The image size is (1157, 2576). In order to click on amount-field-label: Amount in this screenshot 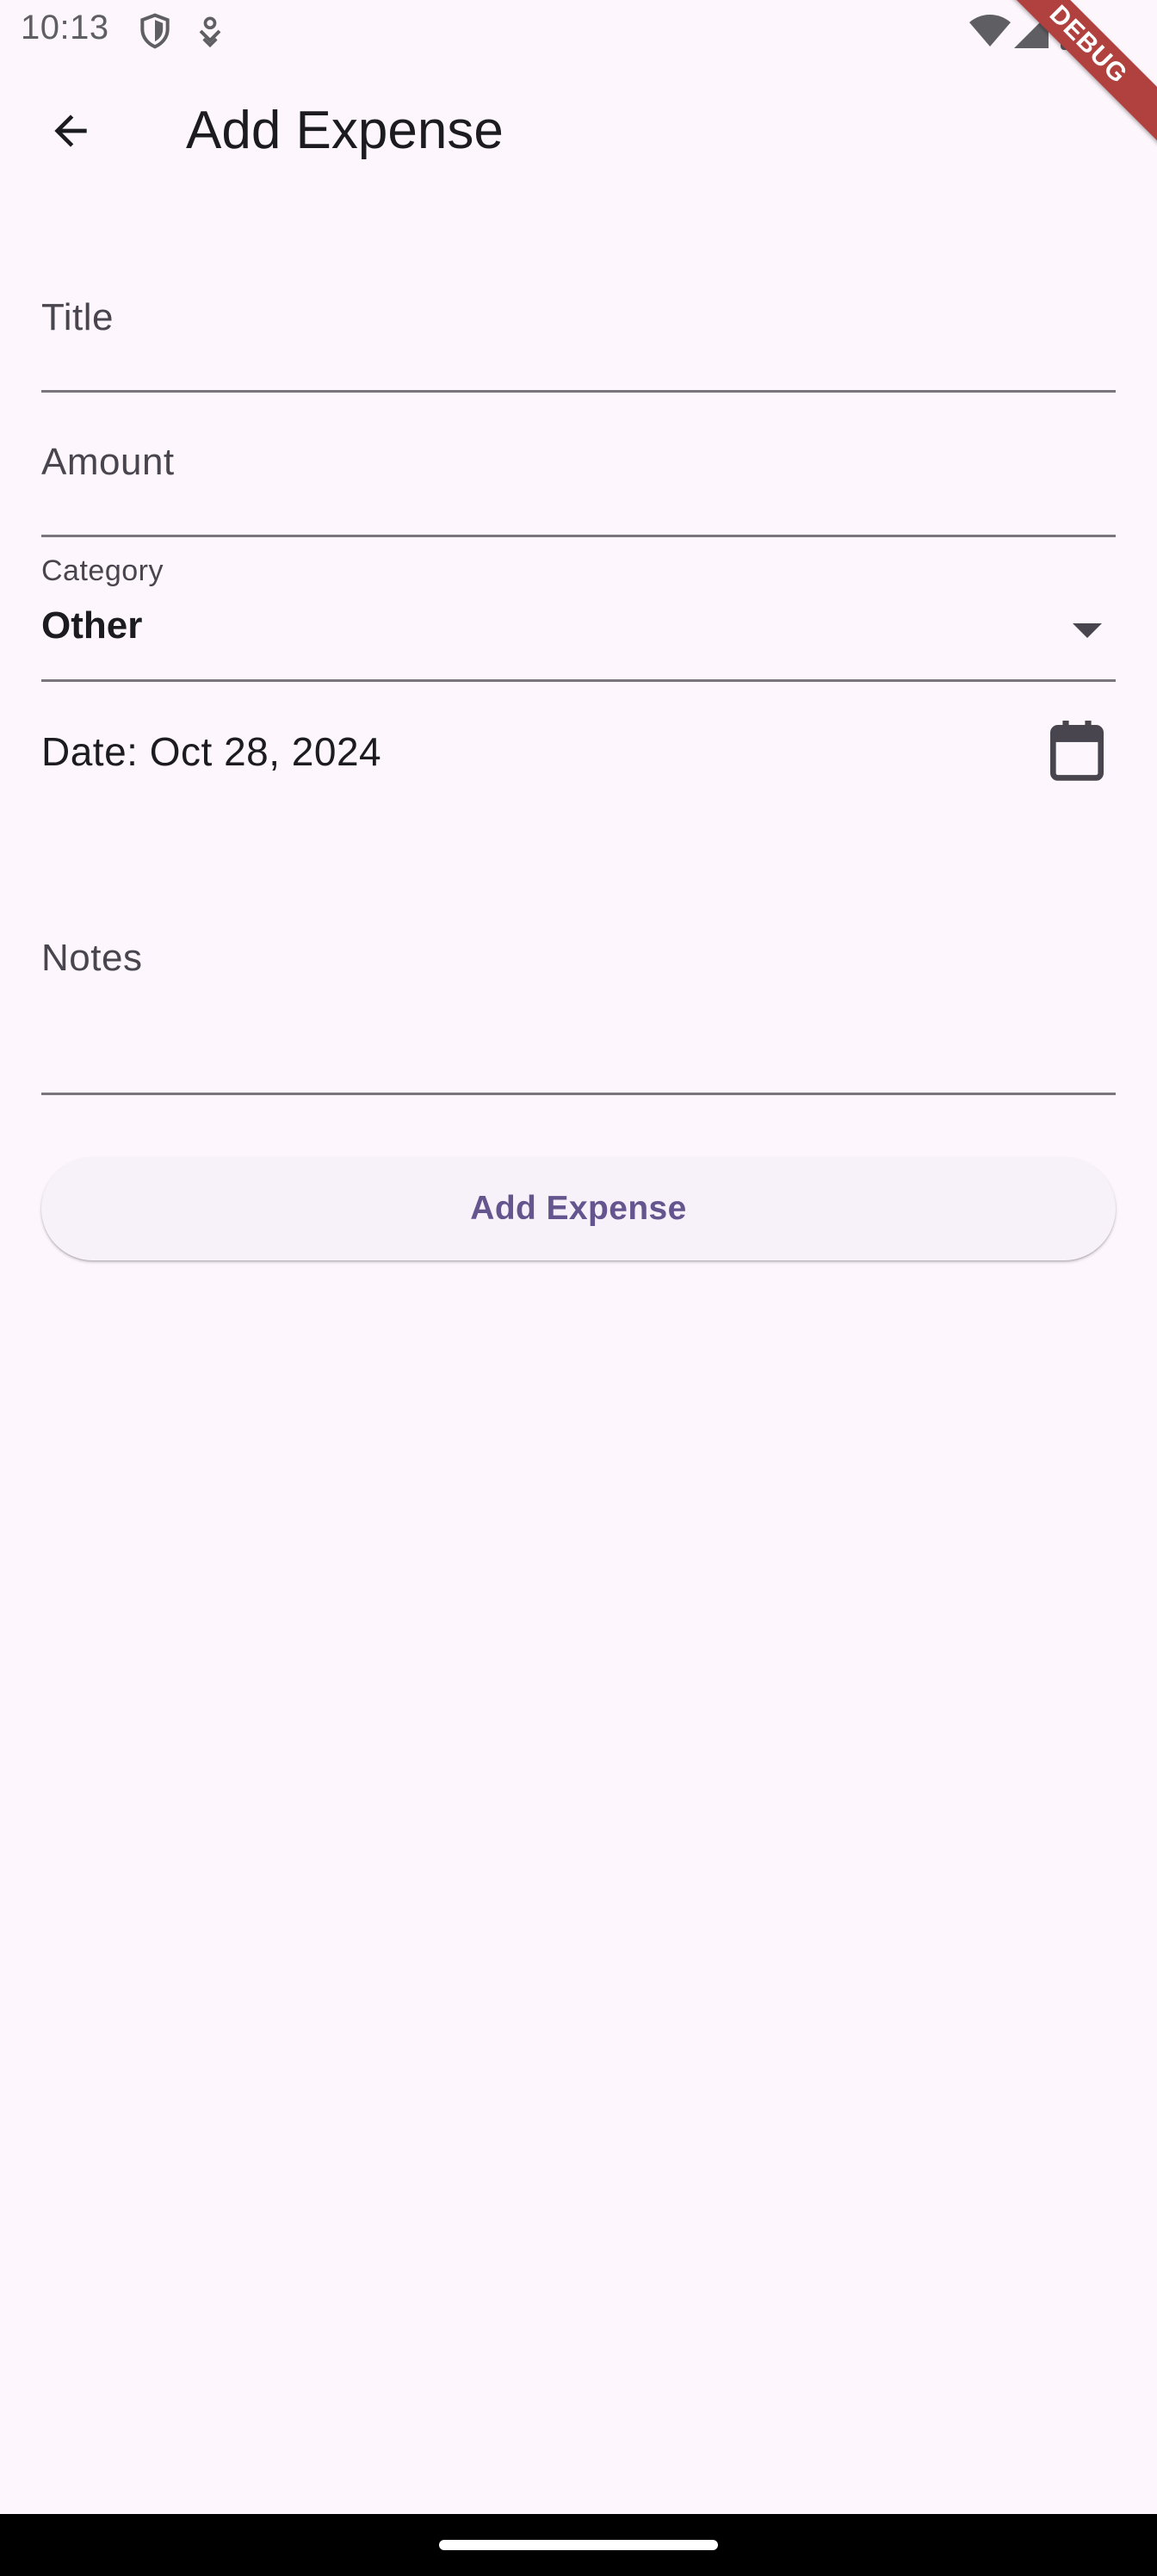, I will do `click(108, 462)`.